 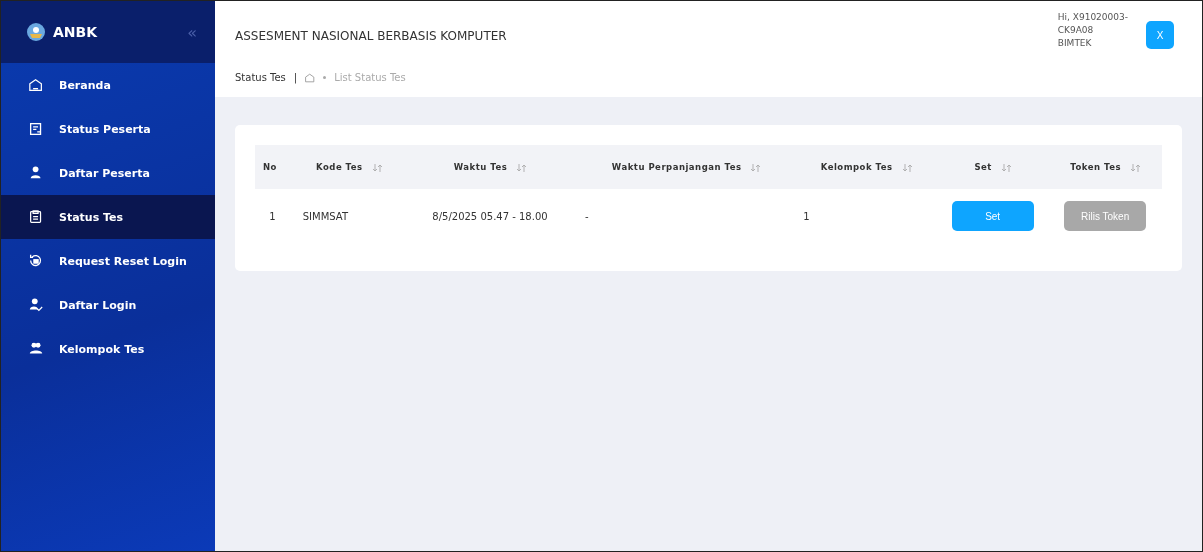 What do you see at coordinates (36, 32) in the screenshot?
I see `logo-icon` at bounding box center [36, 32].